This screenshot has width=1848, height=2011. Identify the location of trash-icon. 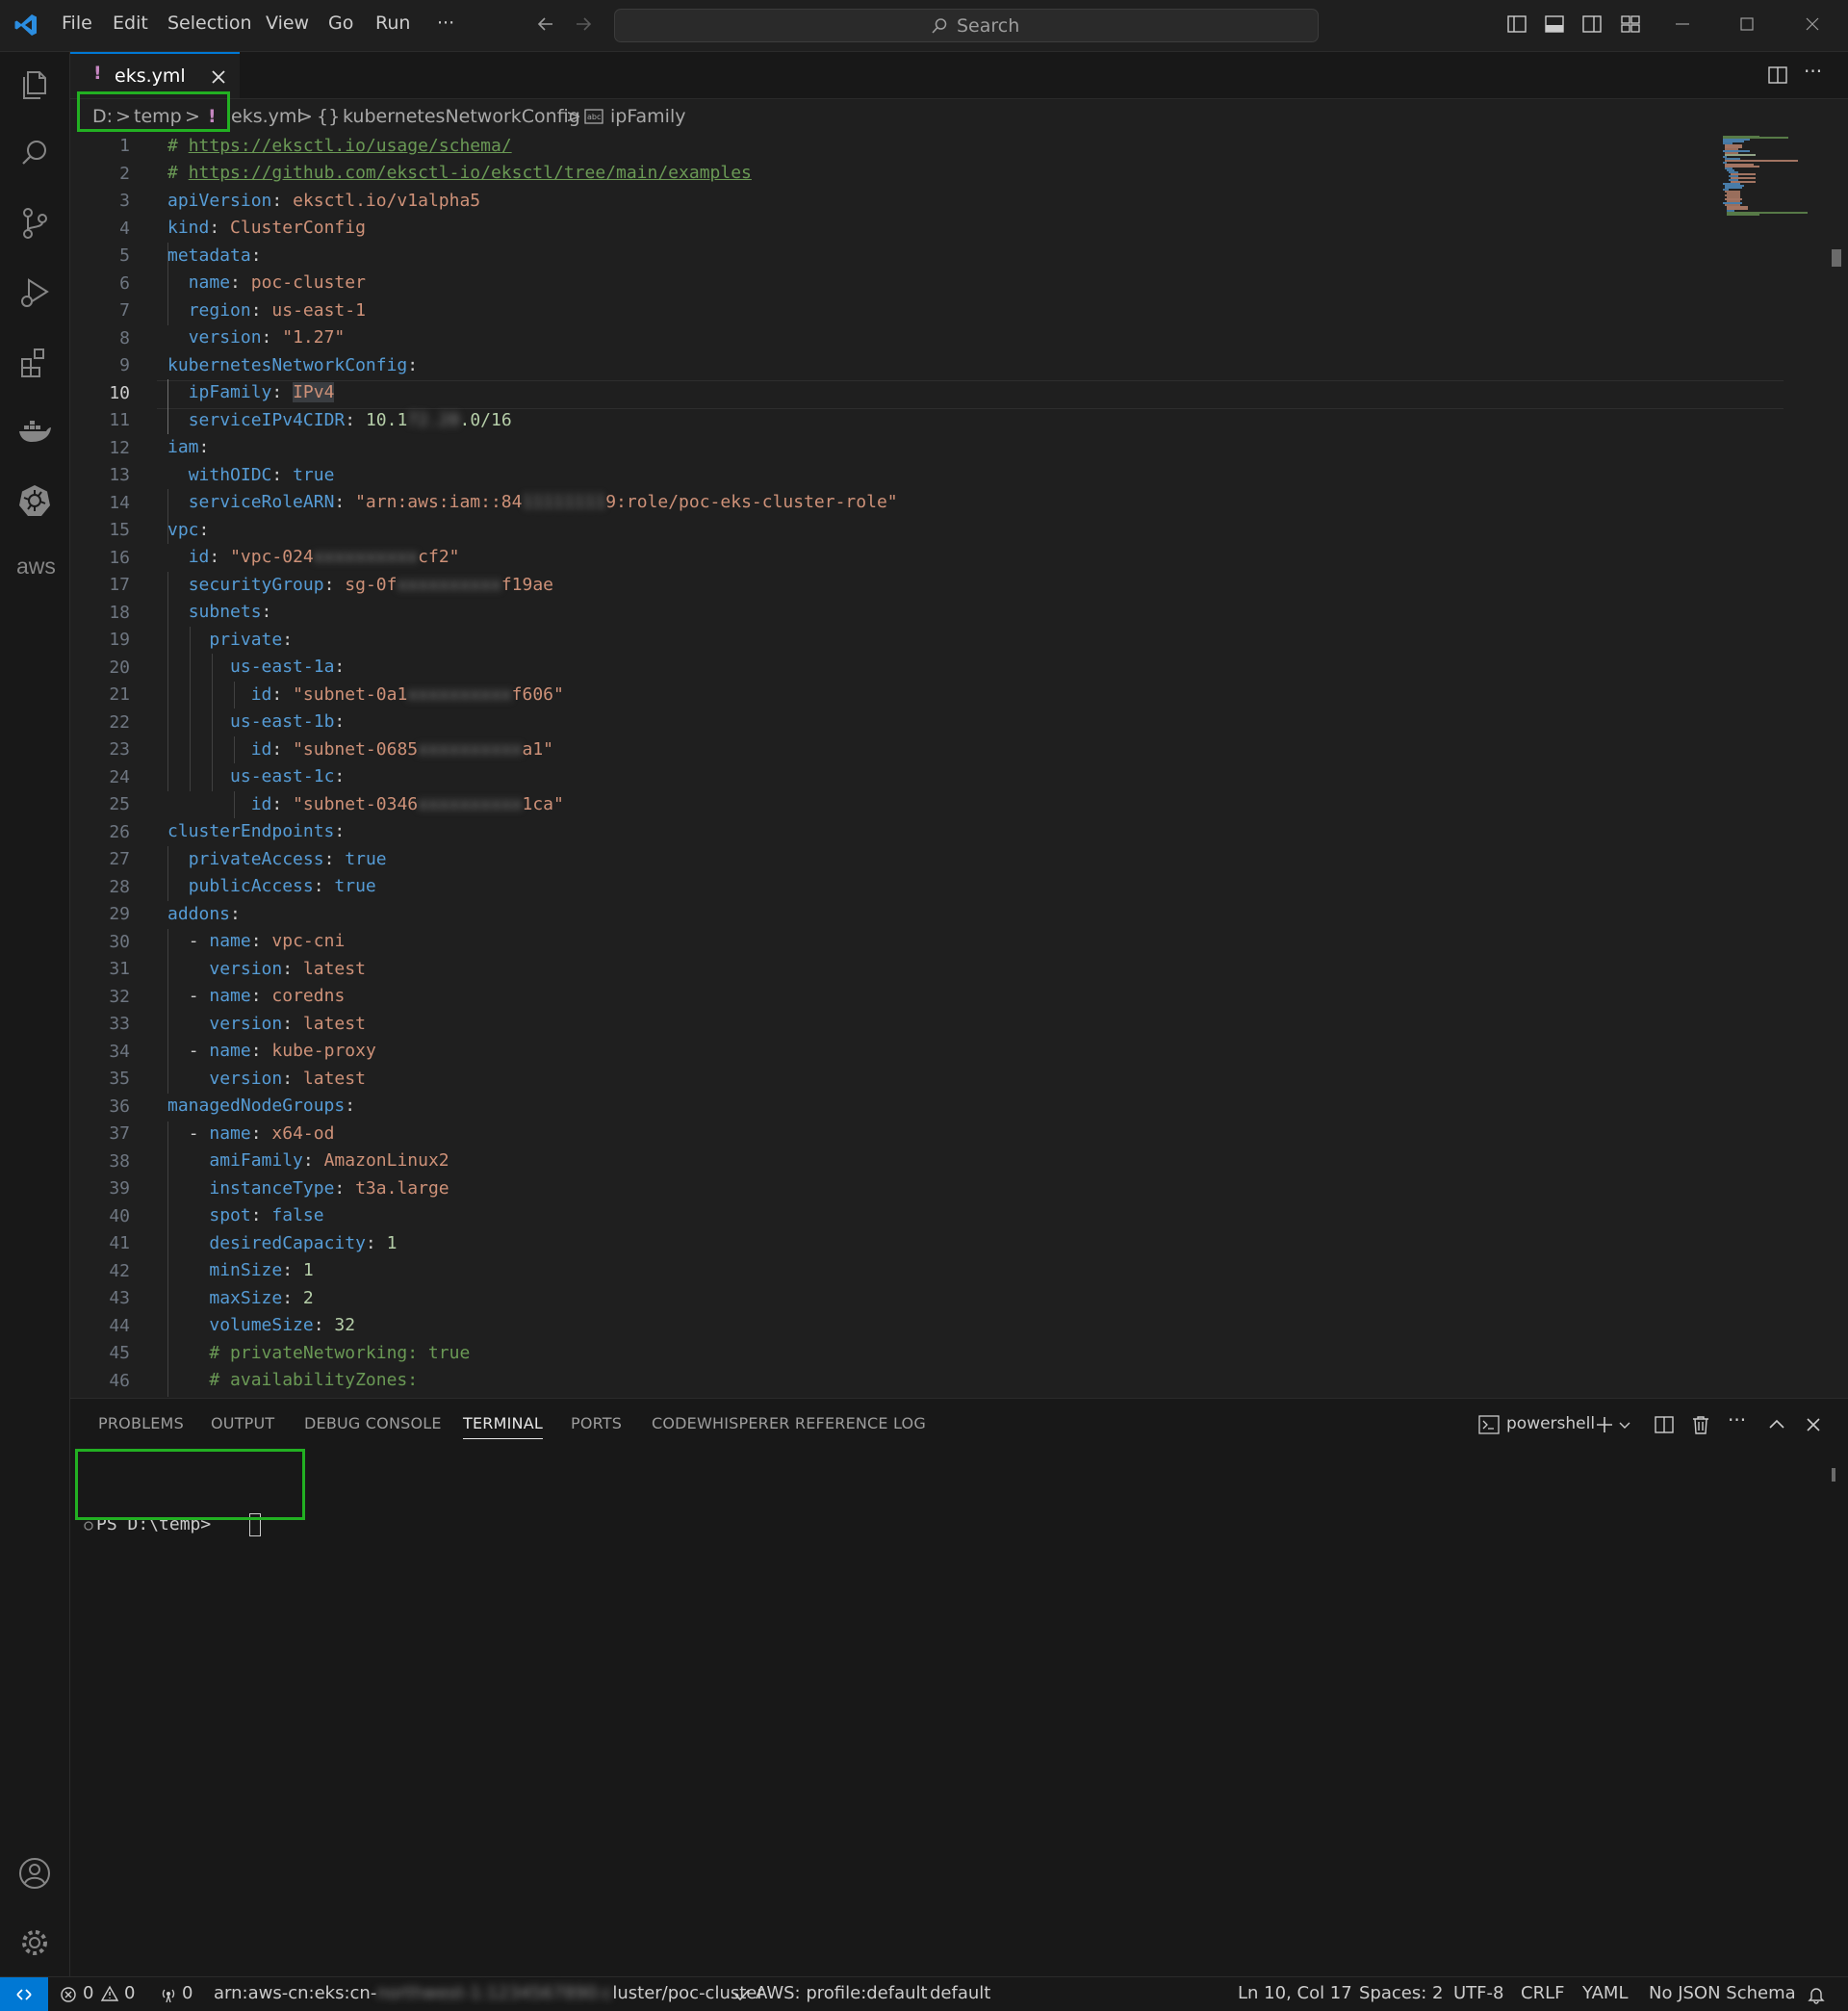
(1700, 1424).